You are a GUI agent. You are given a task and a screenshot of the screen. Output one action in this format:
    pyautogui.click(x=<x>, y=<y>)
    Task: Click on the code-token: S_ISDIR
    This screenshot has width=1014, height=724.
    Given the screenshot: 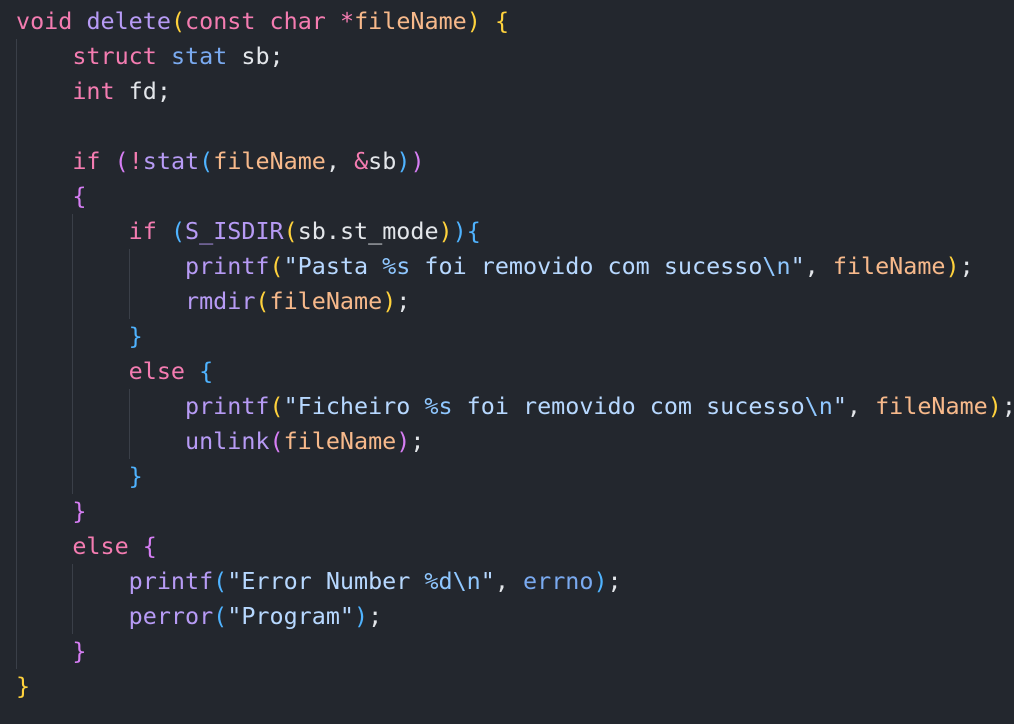 What is the action you would take?
    pyautogui.click(x=234, y=231)
    